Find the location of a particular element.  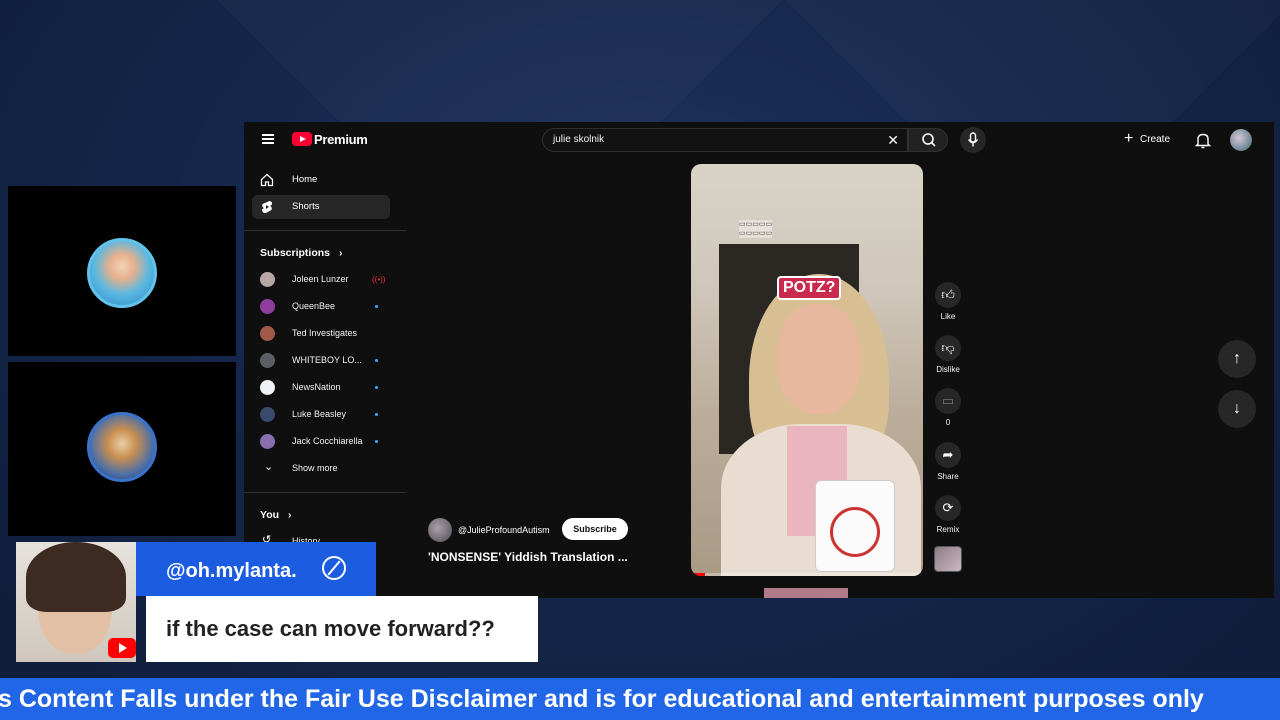

sidebar-item-label: Home is located at coordinates (305, 179).